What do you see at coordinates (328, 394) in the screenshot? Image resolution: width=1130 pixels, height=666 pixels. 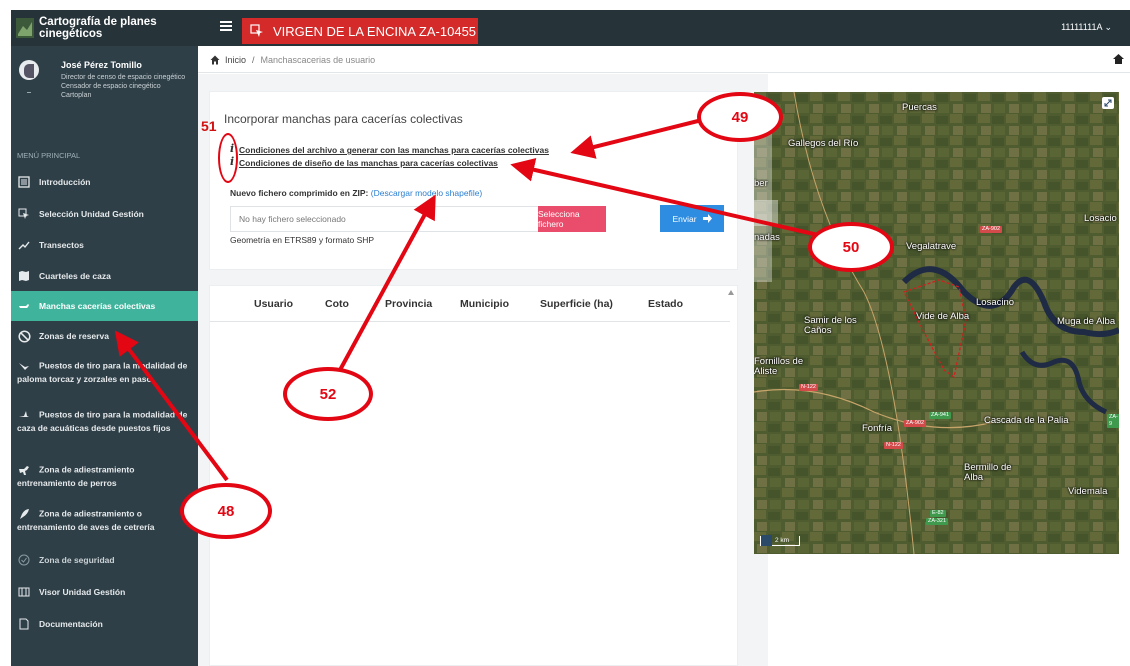 I see `annotation-52: 52` at bounding box center [328, 394].